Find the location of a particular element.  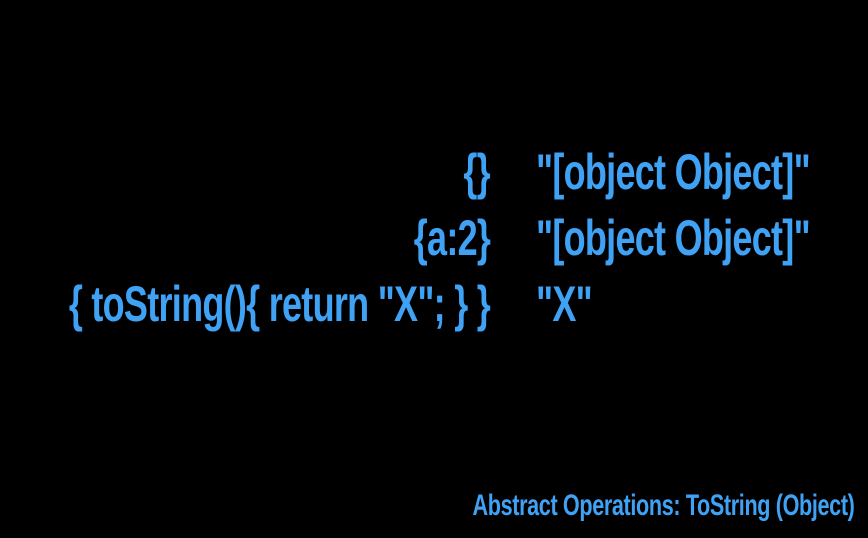

object-literal: {} is located at coordinates (476, 172).